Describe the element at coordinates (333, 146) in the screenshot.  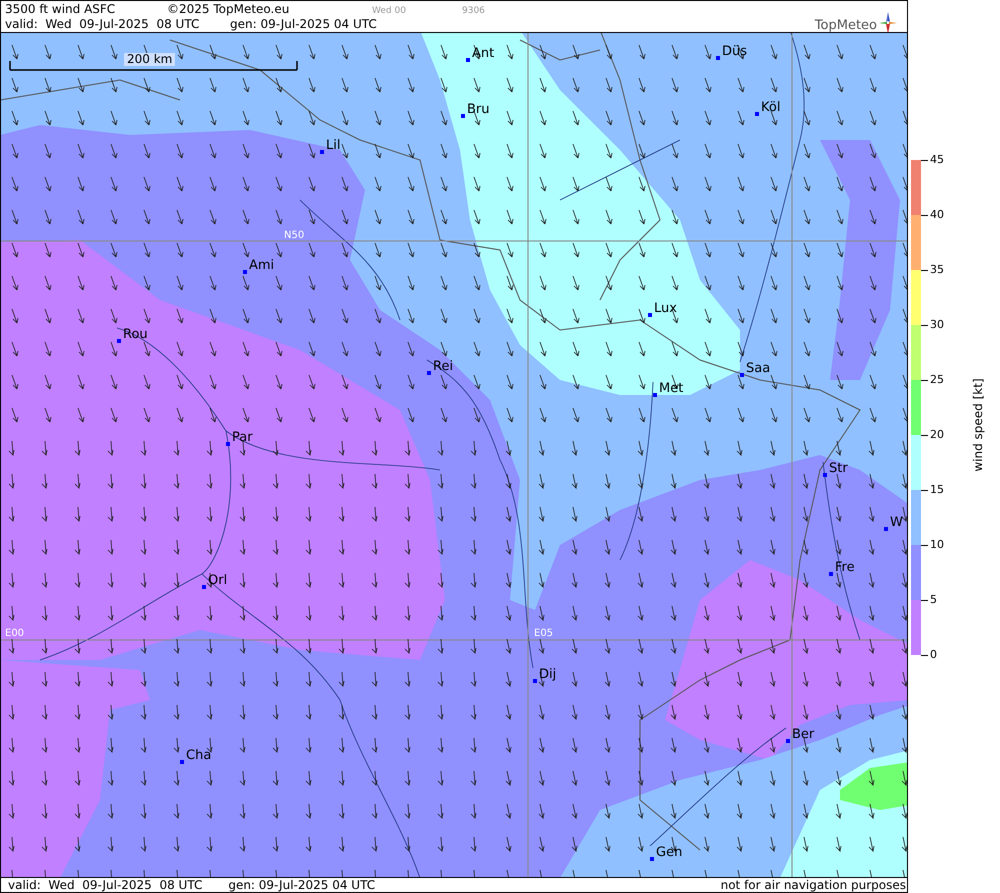
I see `city-label: Lil` at that location.